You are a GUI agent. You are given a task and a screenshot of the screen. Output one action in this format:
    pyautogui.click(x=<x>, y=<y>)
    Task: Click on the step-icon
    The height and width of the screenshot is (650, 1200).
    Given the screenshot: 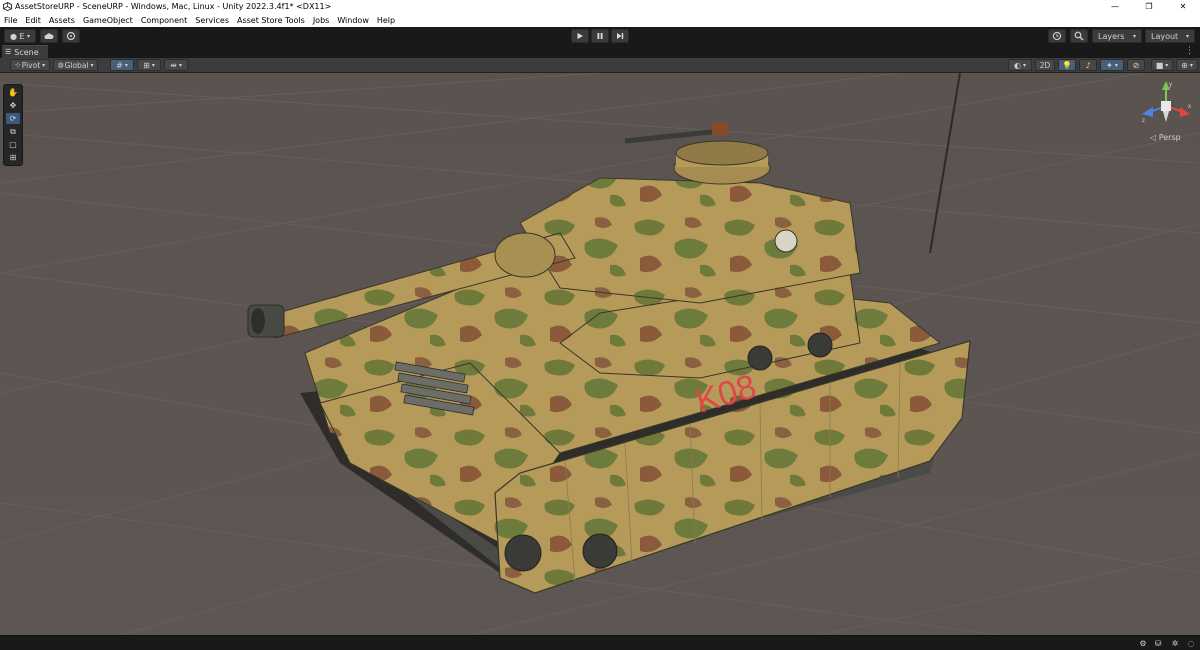 What is the action you would take?
    pyautogui.click(x=620, y=36)
    